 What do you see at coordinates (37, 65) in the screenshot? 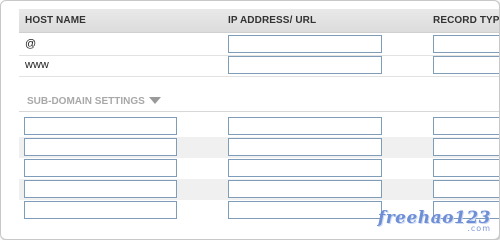
I see `host-name-label: www` at bounding box center [37, 65].